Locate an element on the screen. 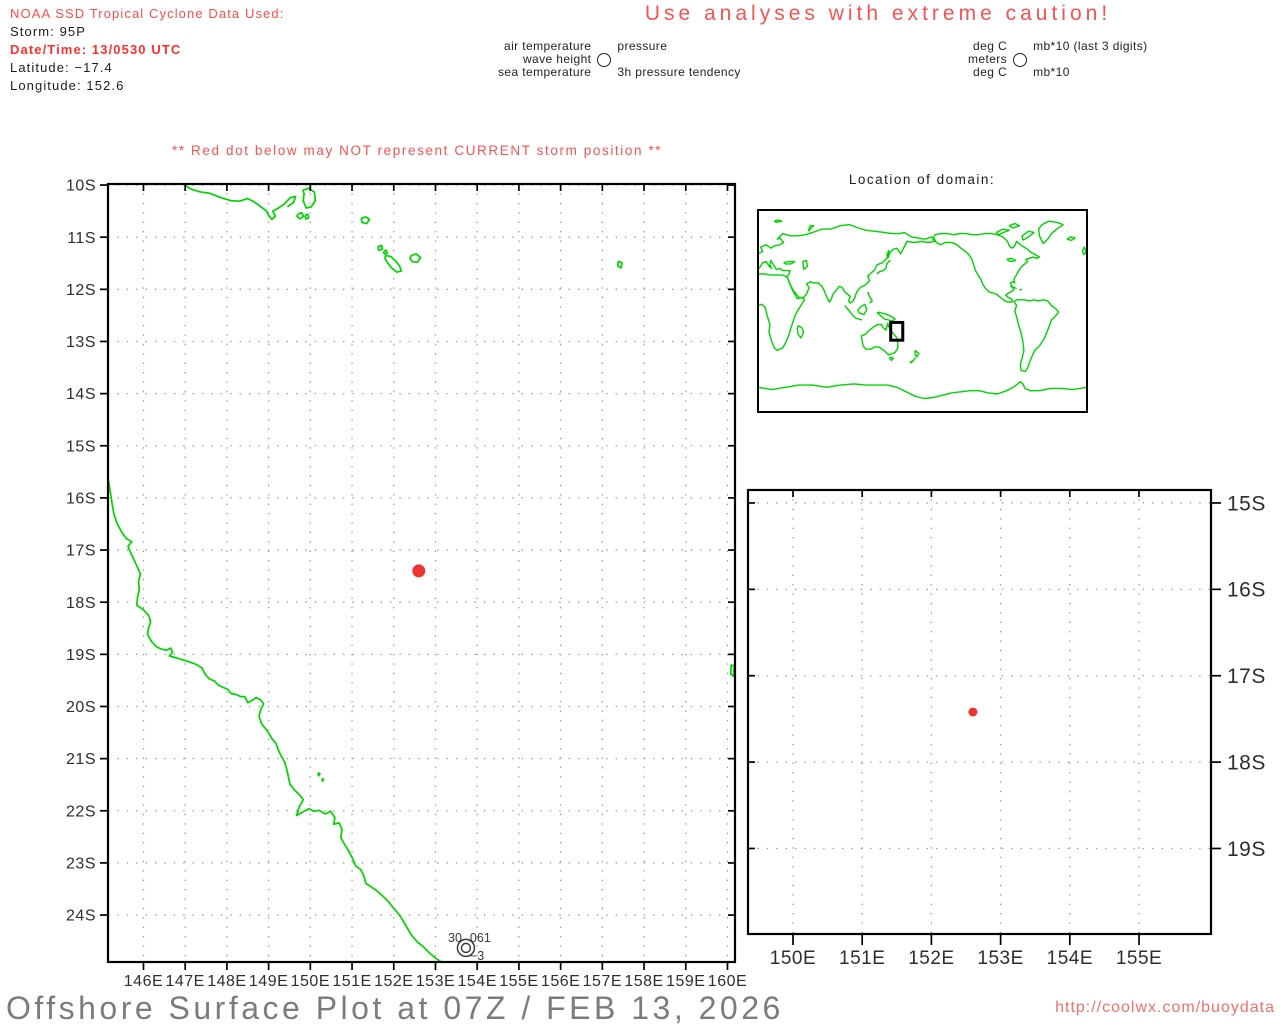  inset-map-svg is located at coordinates (922, 311).